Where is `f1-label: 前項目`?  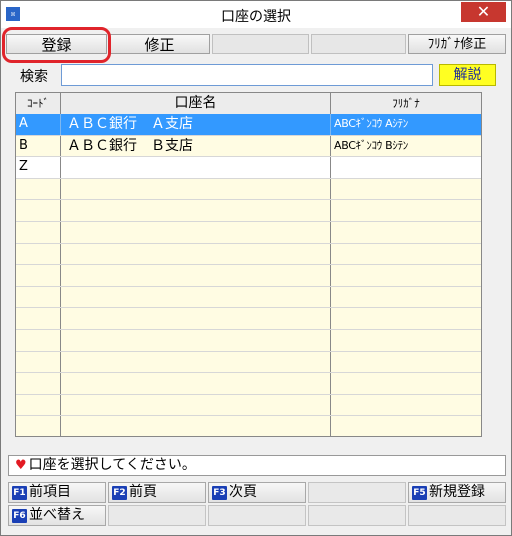 f1-label: 前項目 is located at coordinates (50, 492).